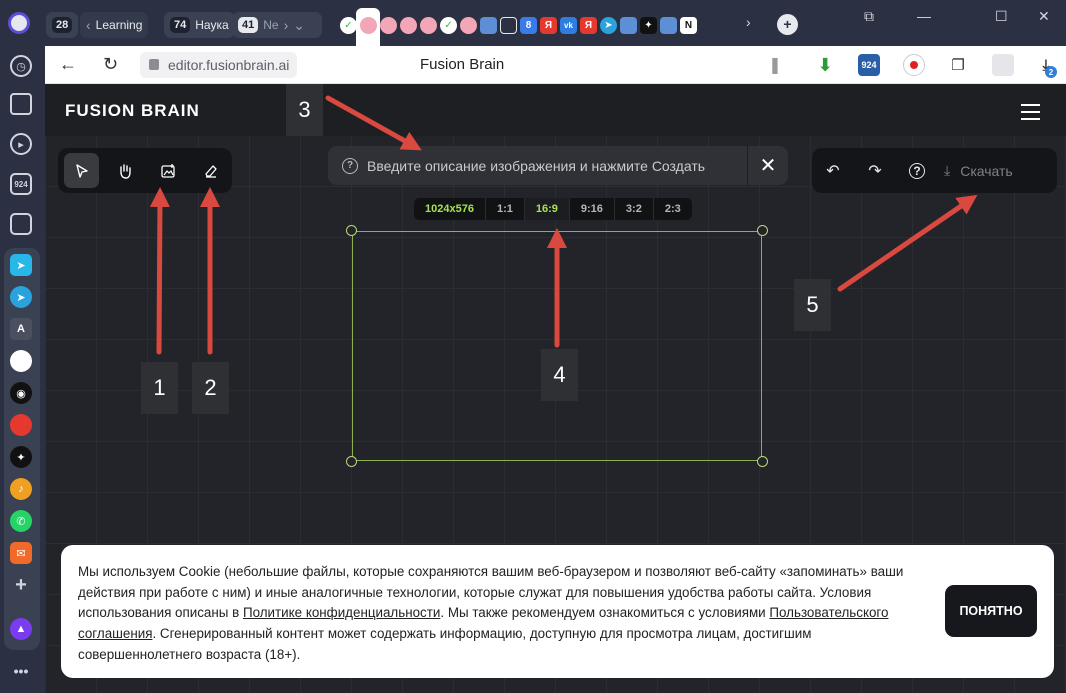 This screenshot has width=1066, height=693. I want to click on lock-icon, so click(154, 64).